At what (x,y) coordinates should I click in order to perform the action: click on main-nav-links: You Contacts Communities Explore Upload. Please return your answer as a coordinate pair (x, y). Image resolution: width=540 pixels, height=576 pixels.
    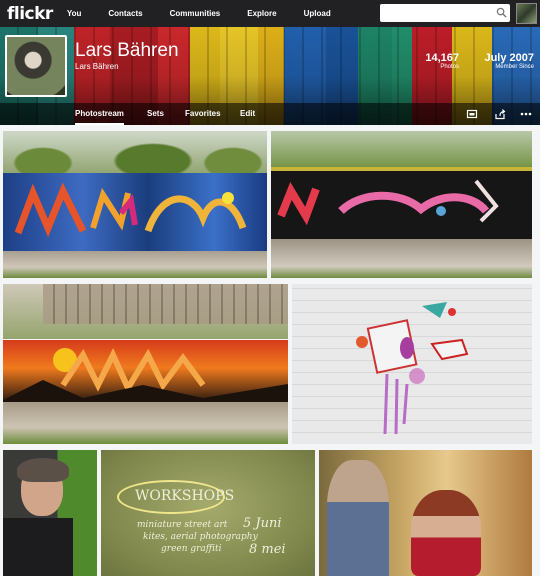
    Looking at the image, I should click on (212, 13).